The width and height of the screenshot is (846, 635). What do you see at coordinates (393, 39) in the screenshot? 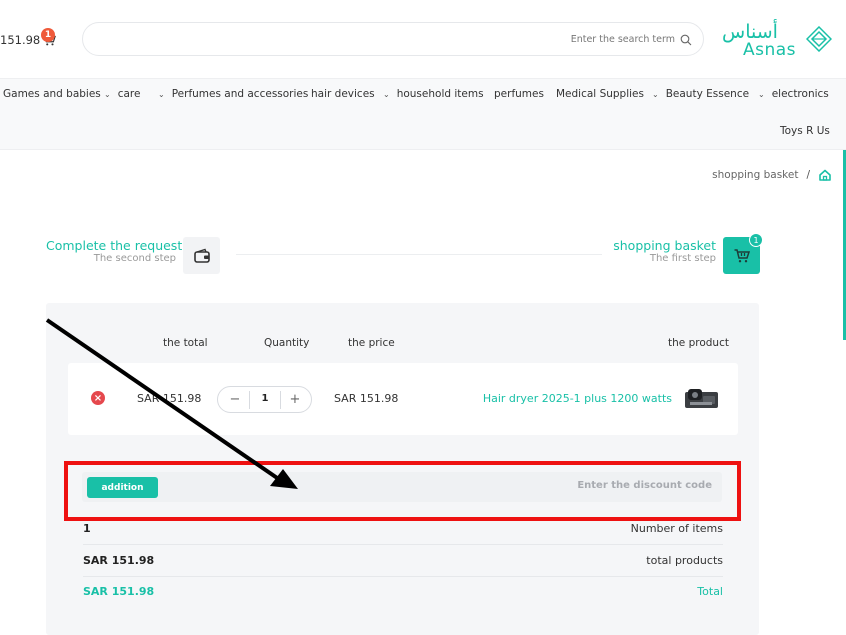
I see `search-input: Enter the search term` at bounding box center [393, 39].